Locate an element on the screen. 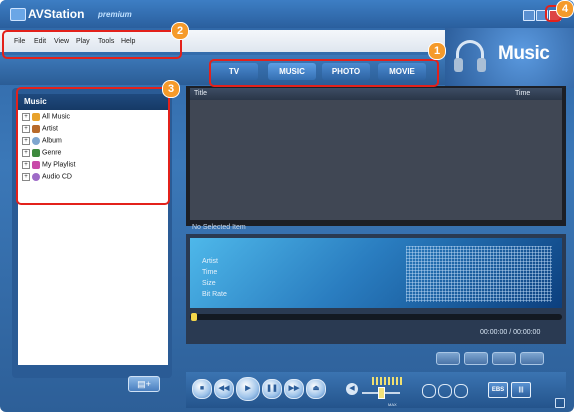 The height and width of the screenshot is (412, 574). volume-level-bars is located at coordinates (387, 381).